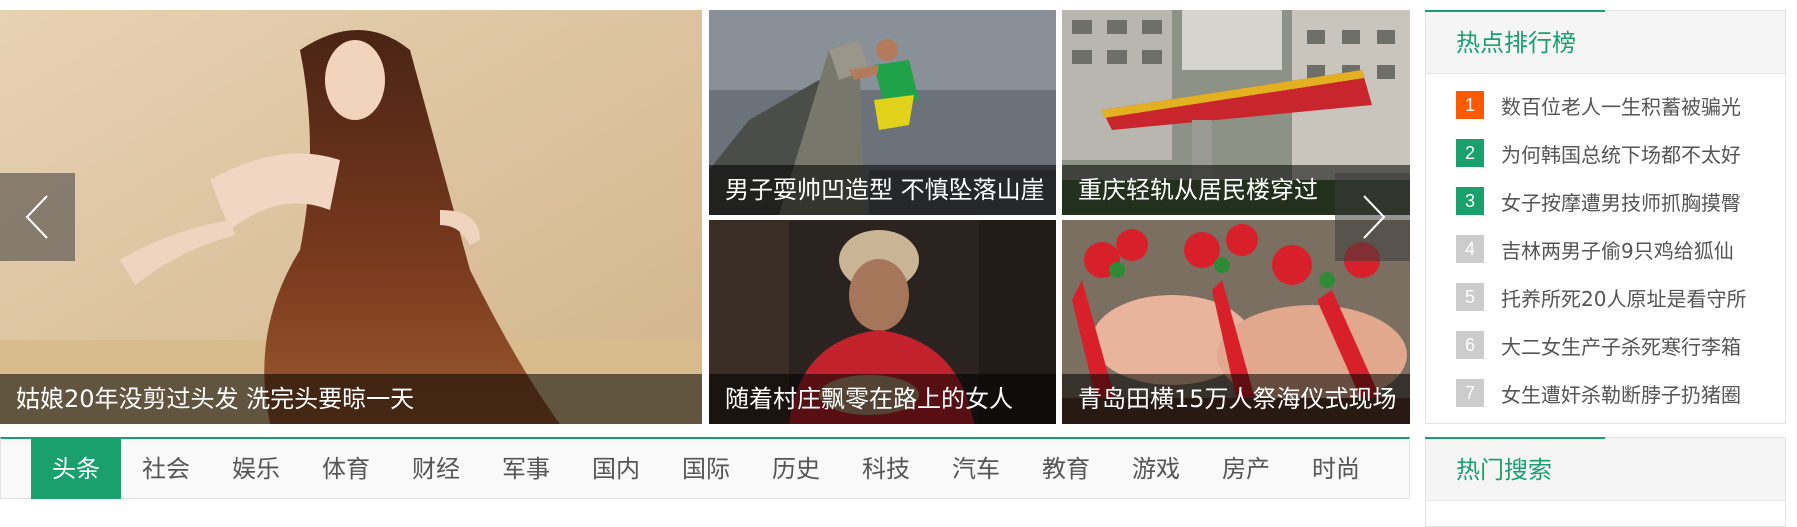 The height and width of the screenshot is (527, 1797). Describe the element at coordinates (76, 469) in the screenshot. I see `tab-0: 头条` at that location.